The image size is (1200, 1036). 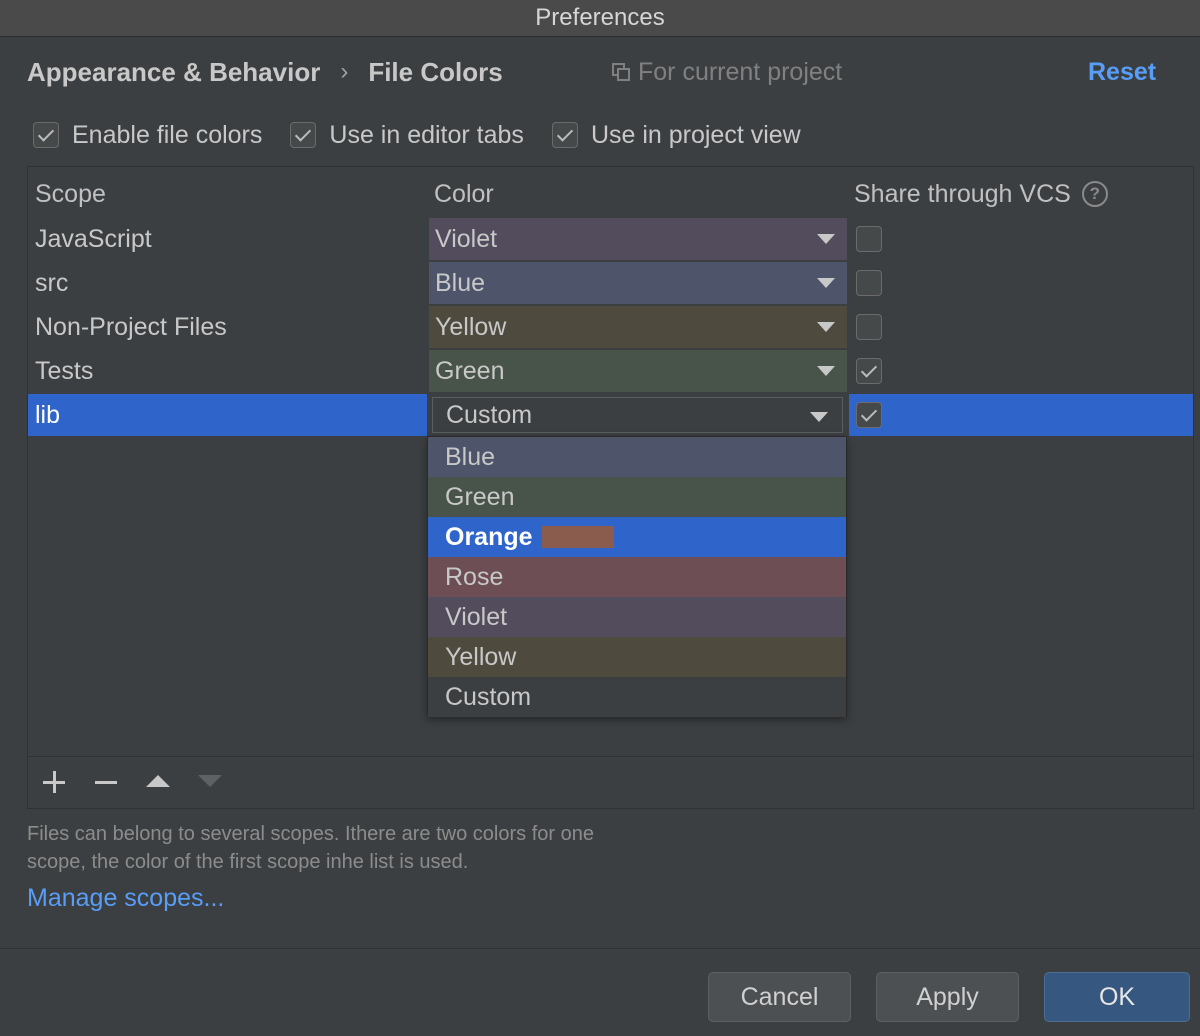 What do you see at coordinates (488, 696) in the screenshot?
I see `dropdown-item-label: Custom` at bounding box center [488, 696].